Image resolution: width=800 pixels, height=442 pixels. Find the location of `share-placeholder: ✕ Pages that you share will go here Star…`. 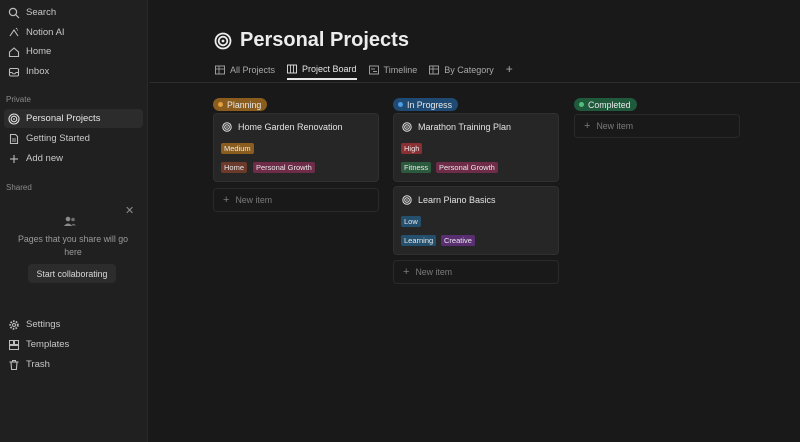

share-placeholder: ✕ Pages that you share will go here Star… is located at coordinates (74, 246).